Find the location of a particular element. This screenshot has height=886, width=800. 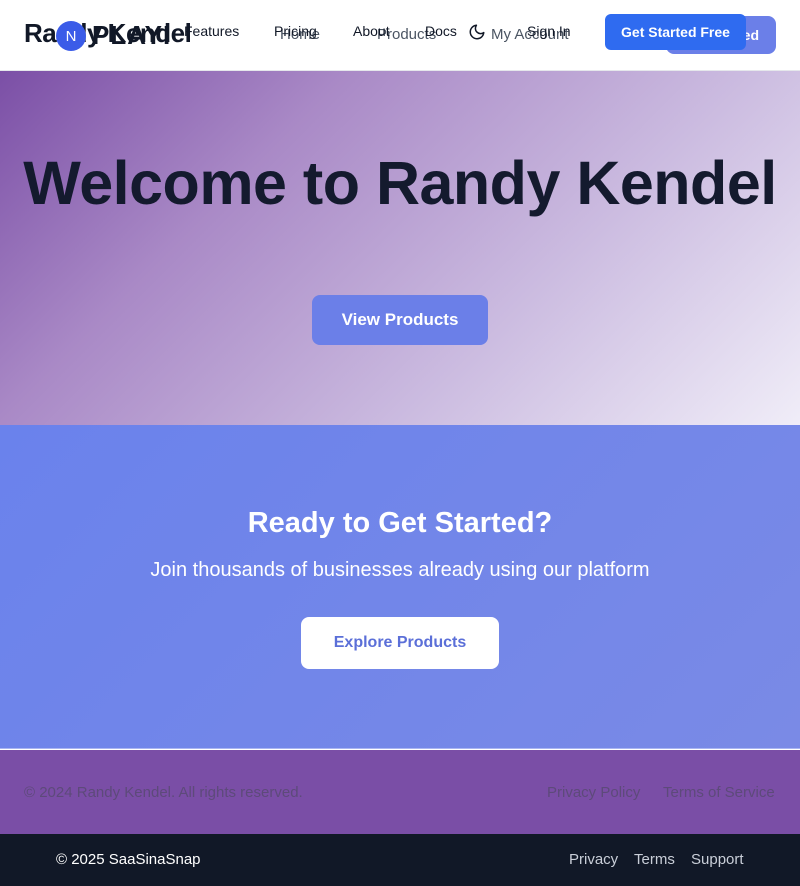

app-brand-link: PLAYI is located at coordinates (131, 35).